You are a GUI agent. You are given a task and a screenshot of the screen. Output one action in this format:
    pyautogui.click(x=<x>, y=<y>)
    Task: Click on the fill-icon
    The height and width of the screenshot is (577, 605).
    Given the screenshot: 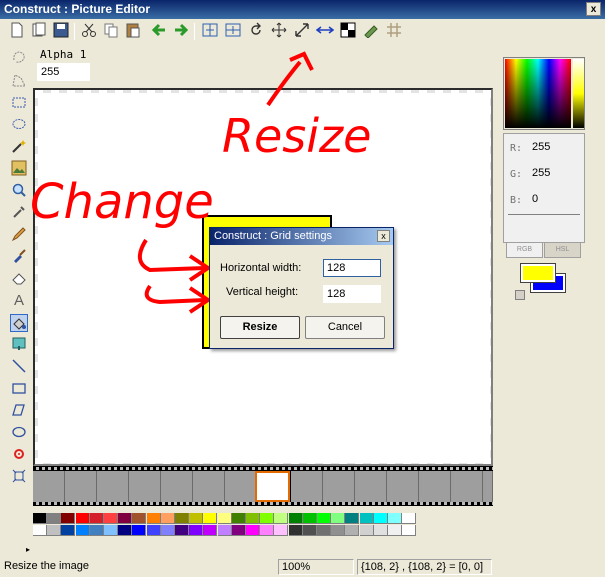 What is the action you would take?
    pyautogui.click(x=19, y=323)
    